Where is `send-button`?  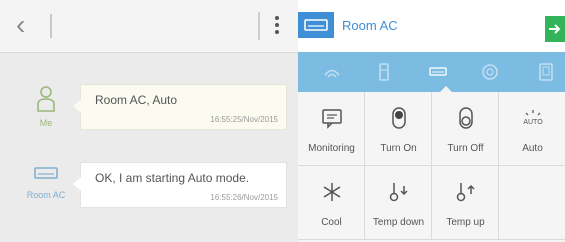
send-button is located at coordinates (555, 29).